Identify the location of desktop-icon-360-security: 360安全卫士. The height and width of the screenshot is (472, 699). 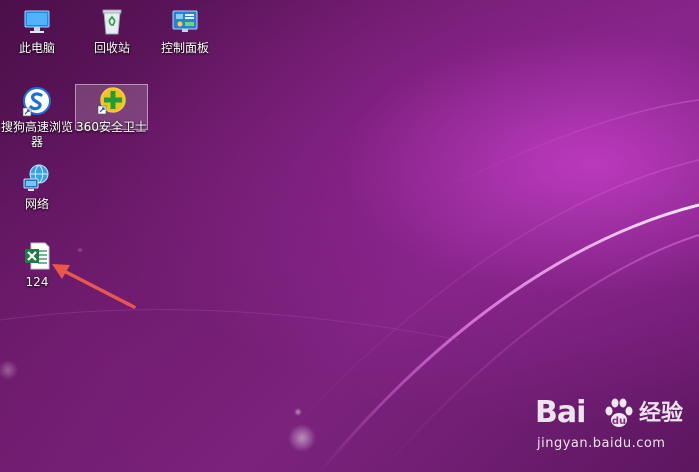
(111, 109).